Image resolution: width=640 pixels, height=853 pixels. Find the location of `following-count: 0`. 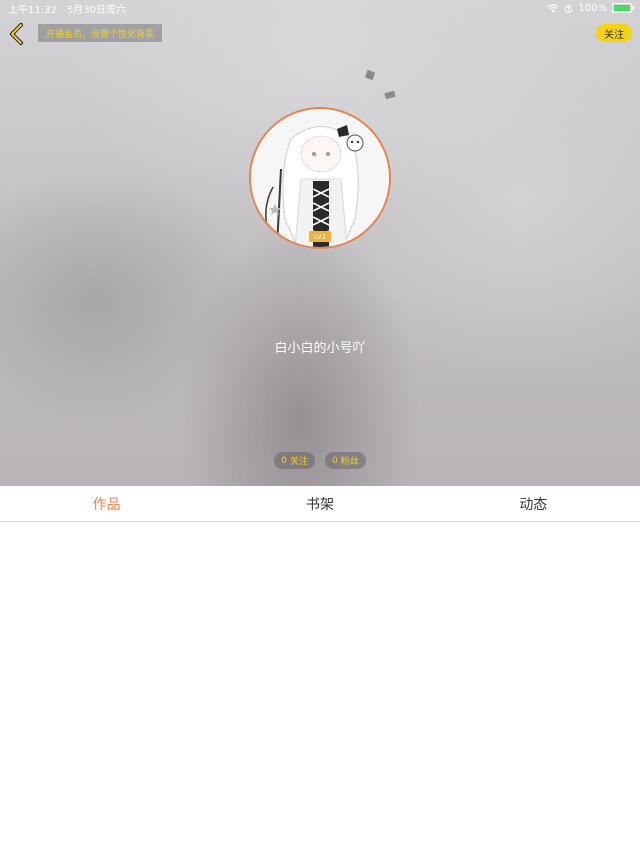

following-count: 0 is located at coordinates (284, 460).